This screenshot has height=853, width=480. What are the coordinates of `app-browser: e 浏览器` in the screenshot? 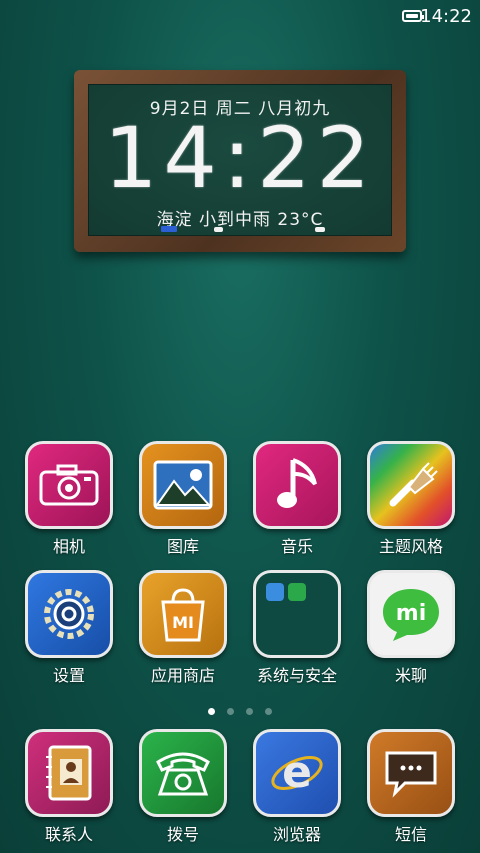 It's located at (297, 787).